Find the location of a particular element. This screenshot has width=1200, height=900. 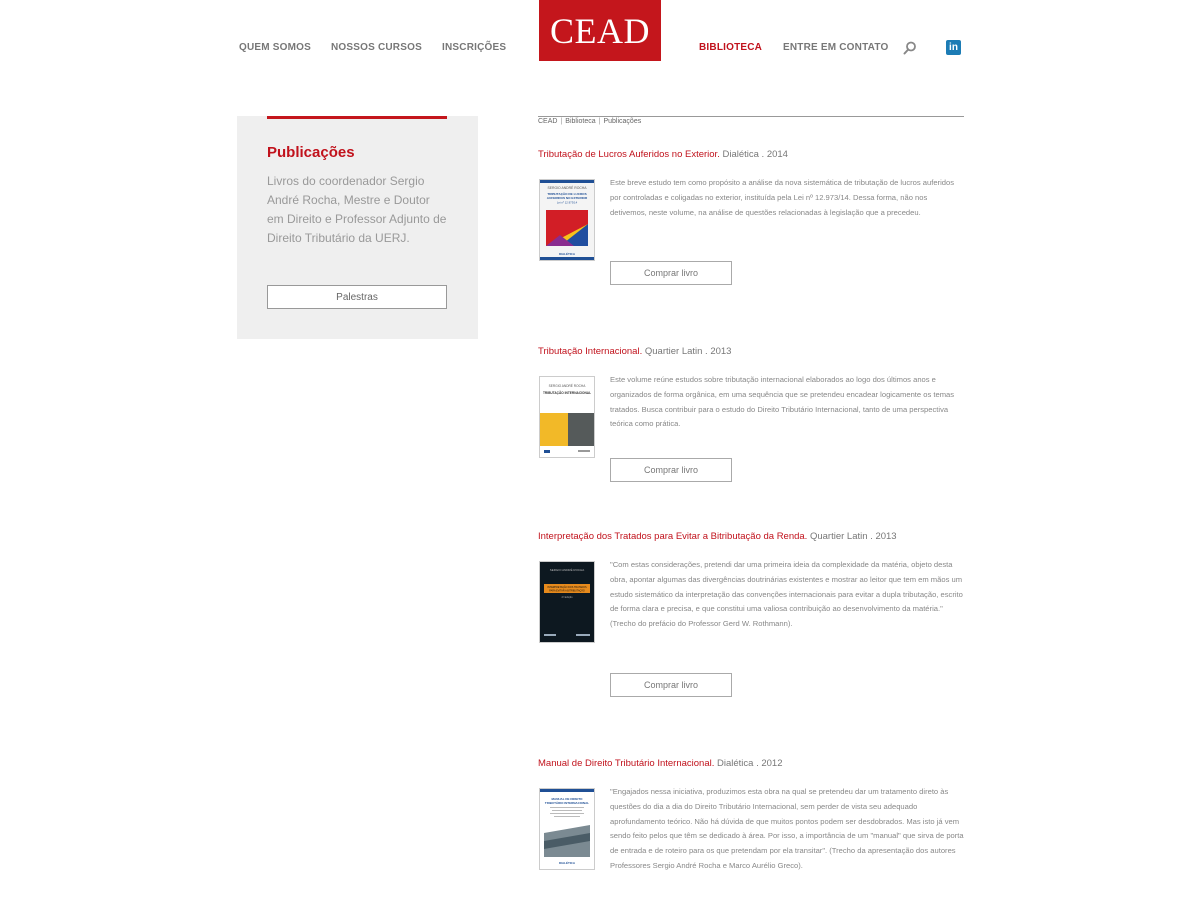

sidebar-accent-bar is located at coordinates (357, 117).